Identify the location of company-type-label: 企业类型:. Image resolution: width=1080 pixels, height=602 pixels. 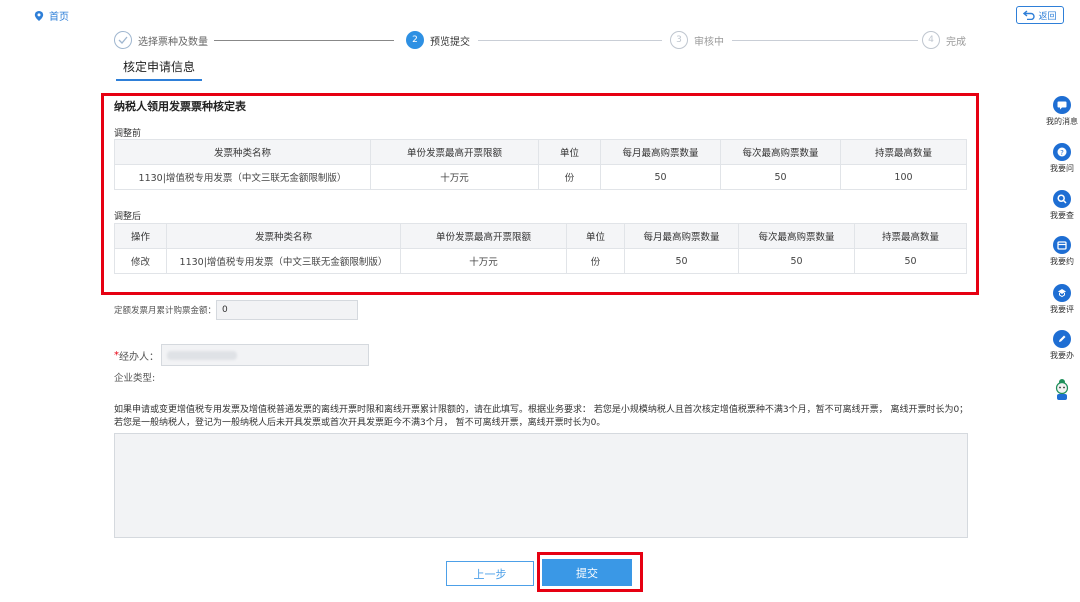
(135, 378).